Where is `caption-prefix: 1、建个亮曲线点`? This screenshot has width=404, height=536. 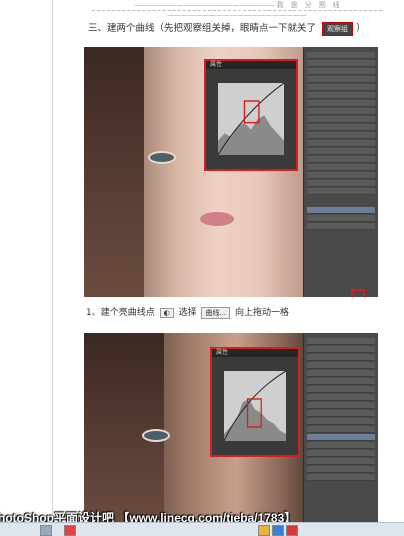
caption-prefix: 1、建个亮曲线点 is located at coordinates (120, 313).